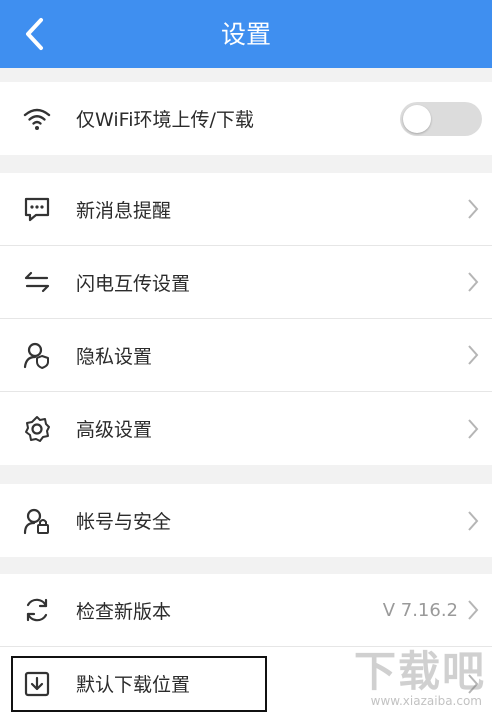 Image resolution: width=492 pixels, height=713 pixels. I want to click on app-header: 设置, so click(246, 34).